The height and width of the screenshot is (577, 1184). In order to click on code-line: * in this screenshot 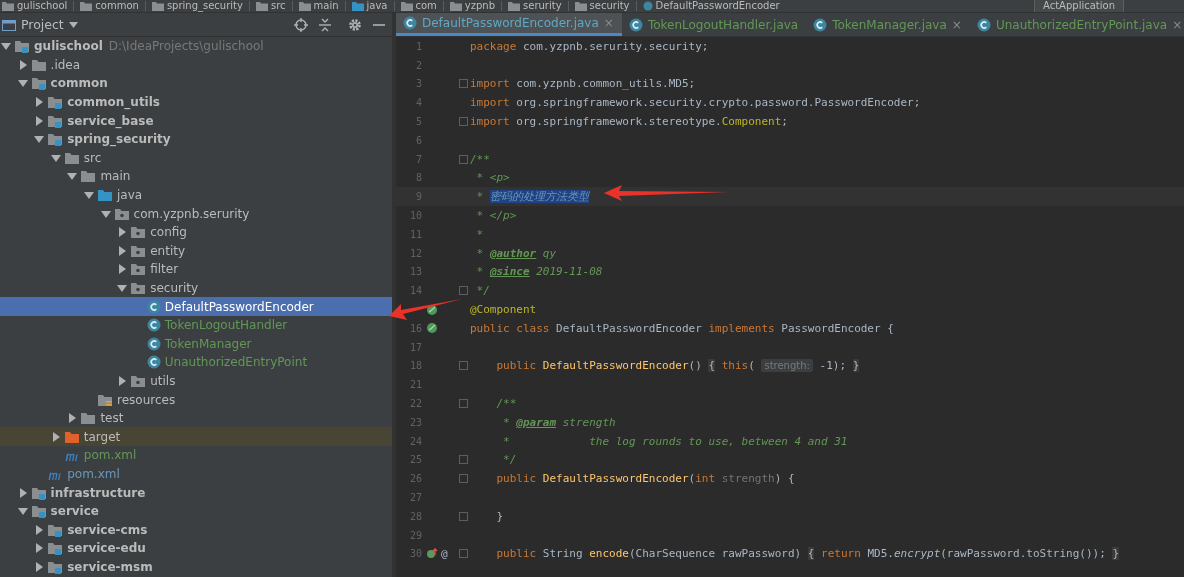, I will do `click(479, 234)`.